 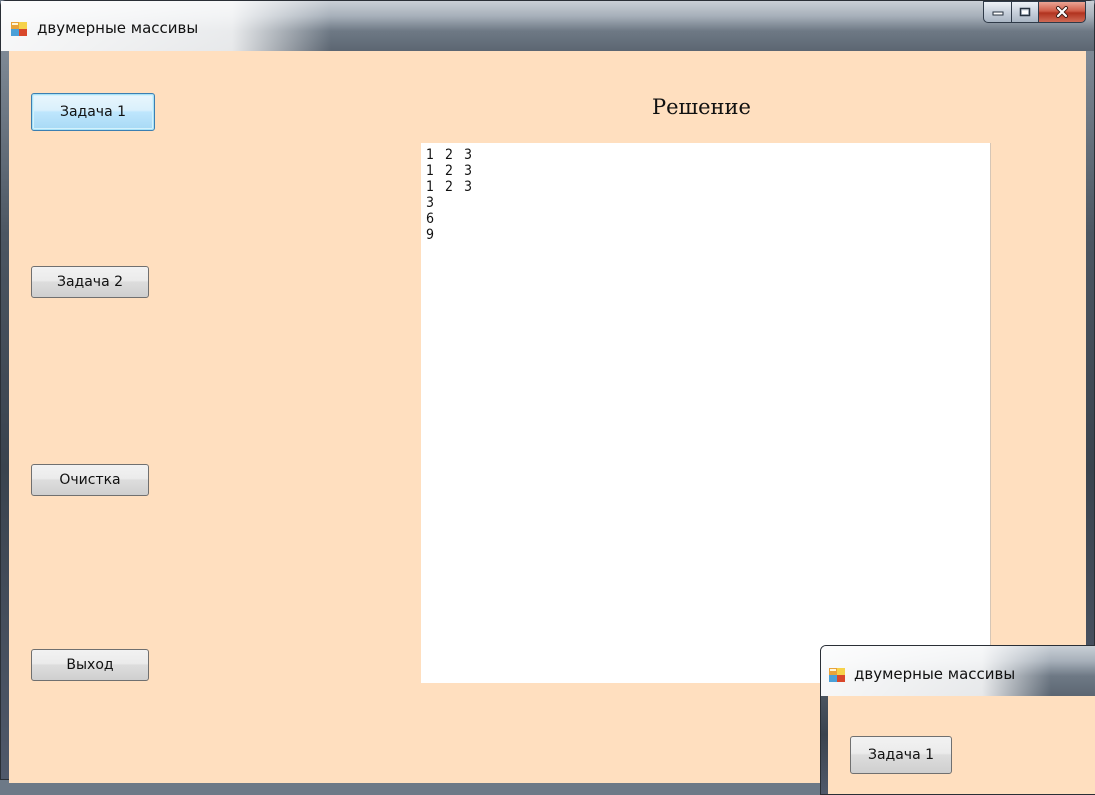 I want to click on clear-button: Очистка, so click(x=90, y=480).